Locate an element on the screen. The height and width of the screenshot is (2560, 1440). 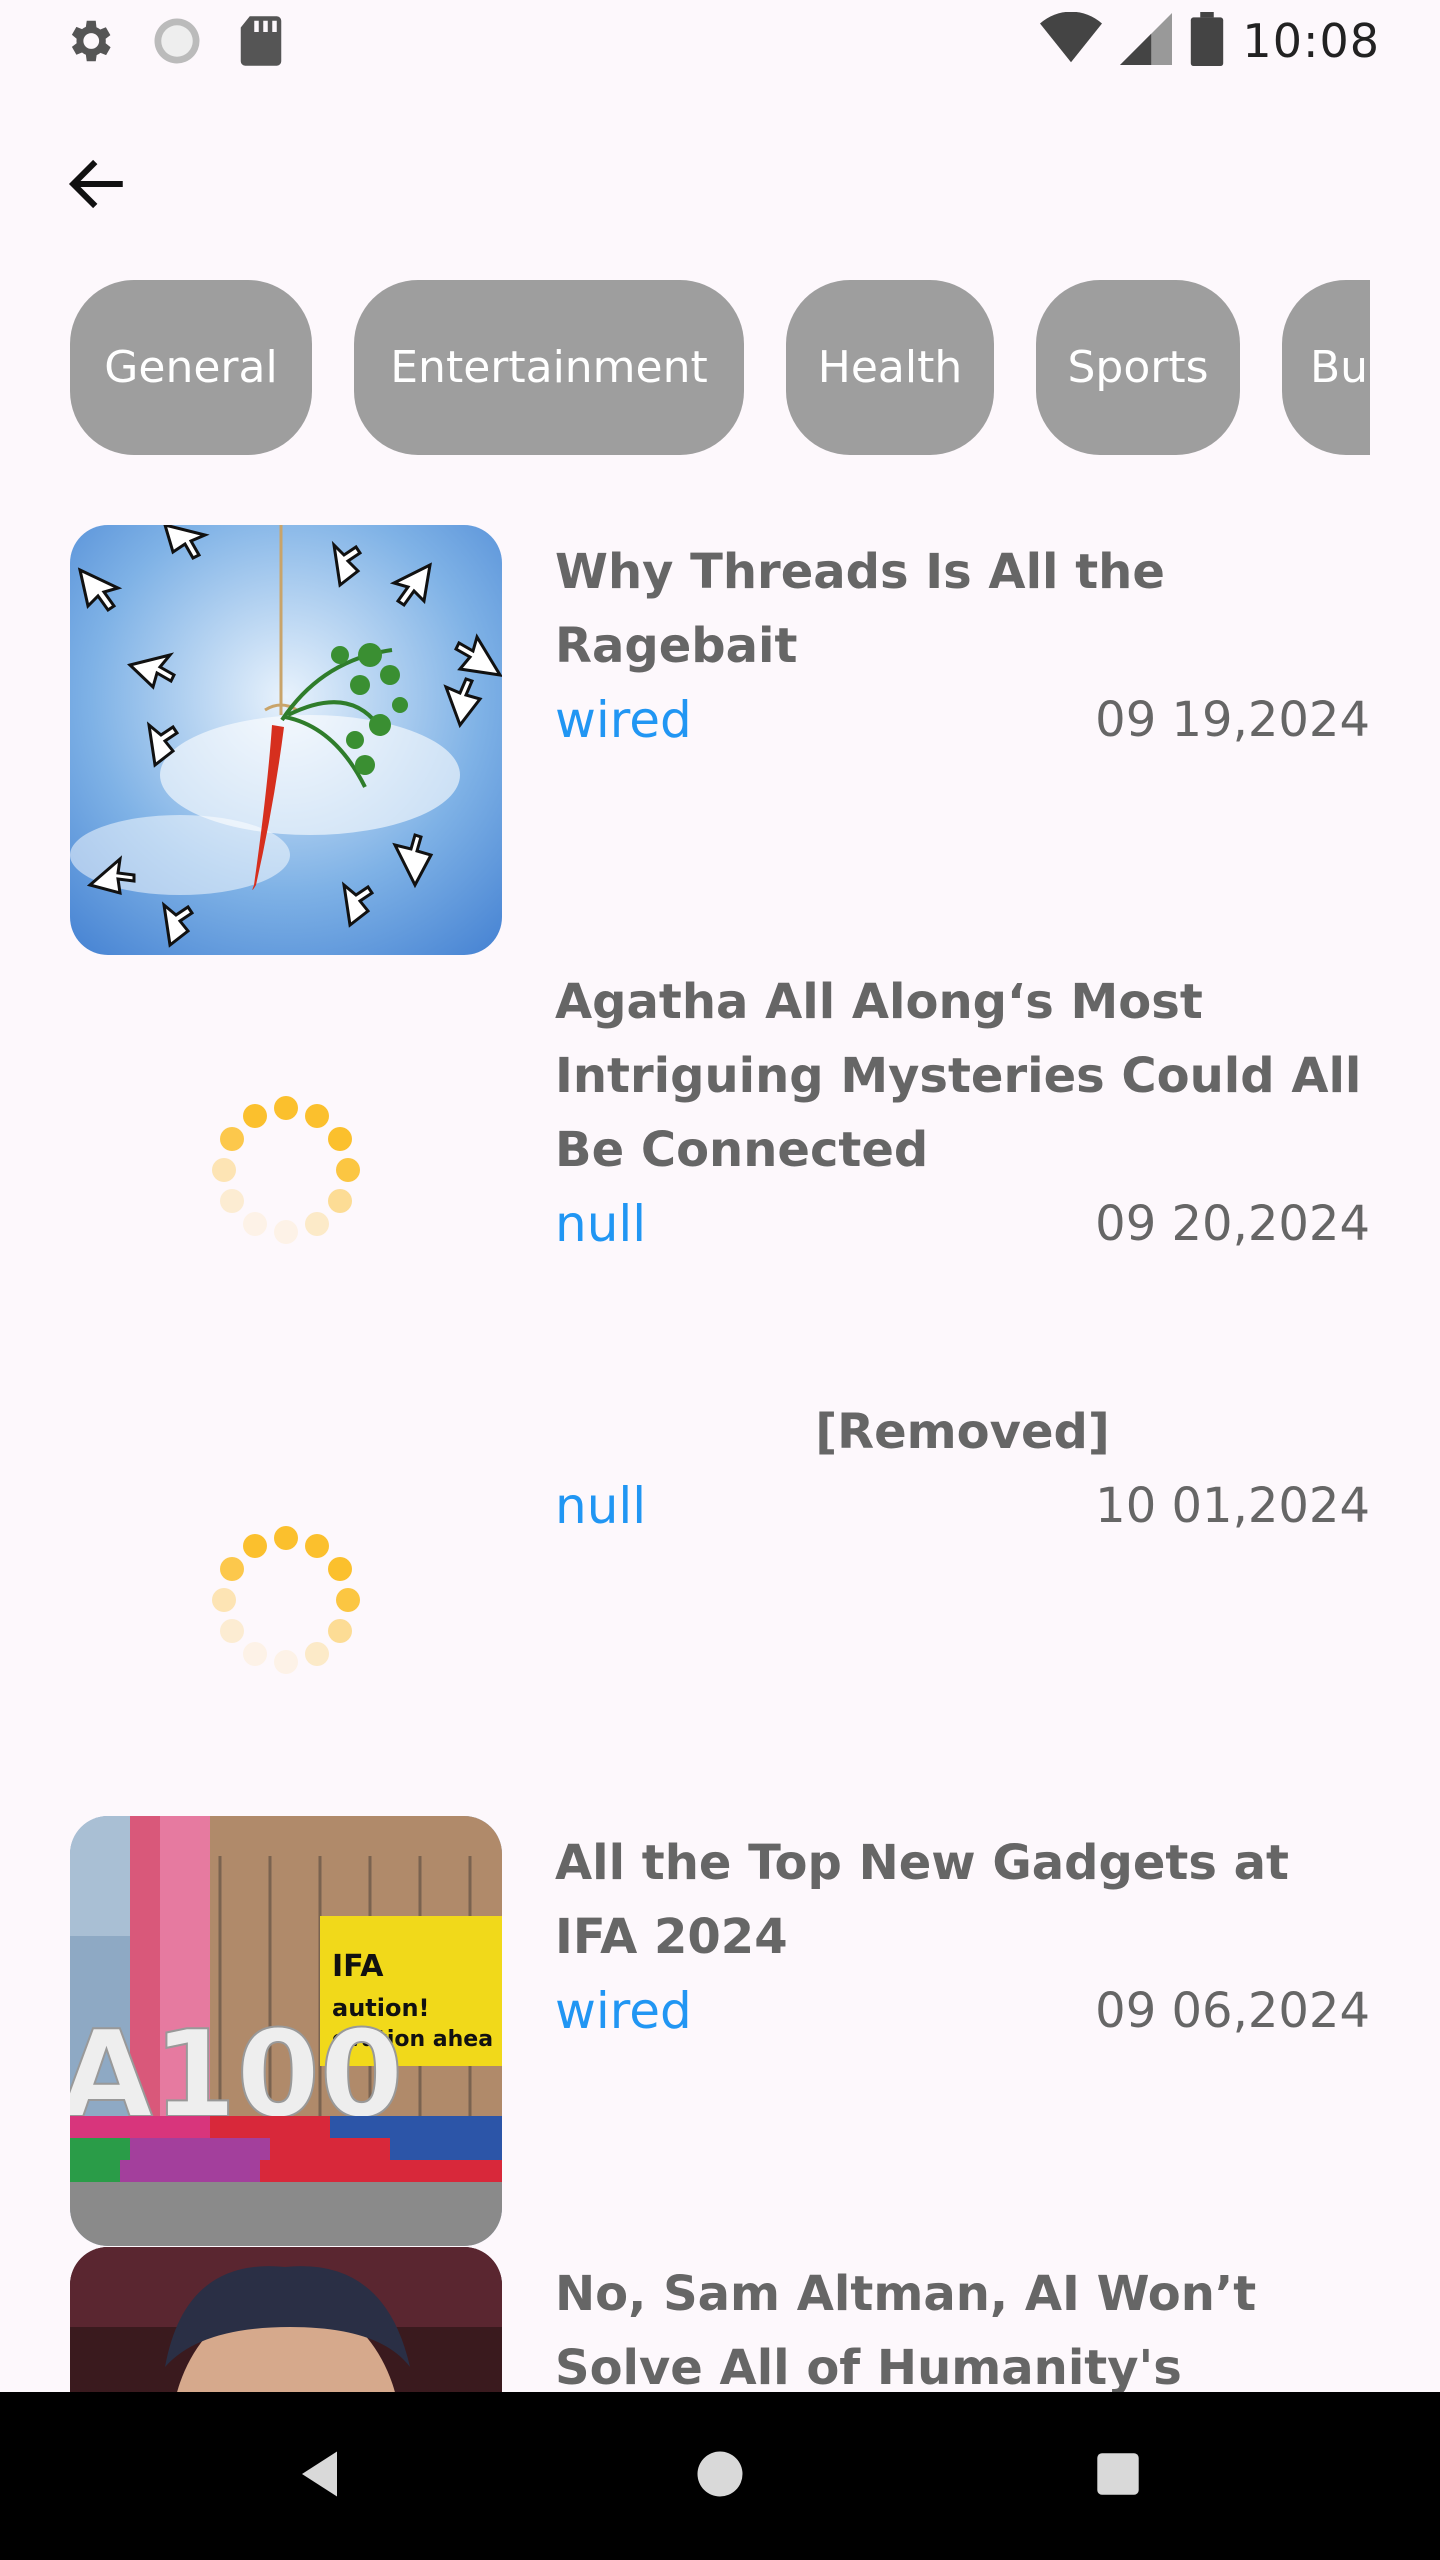
article-title: [Removed] is located at coordinates (962, 1432).